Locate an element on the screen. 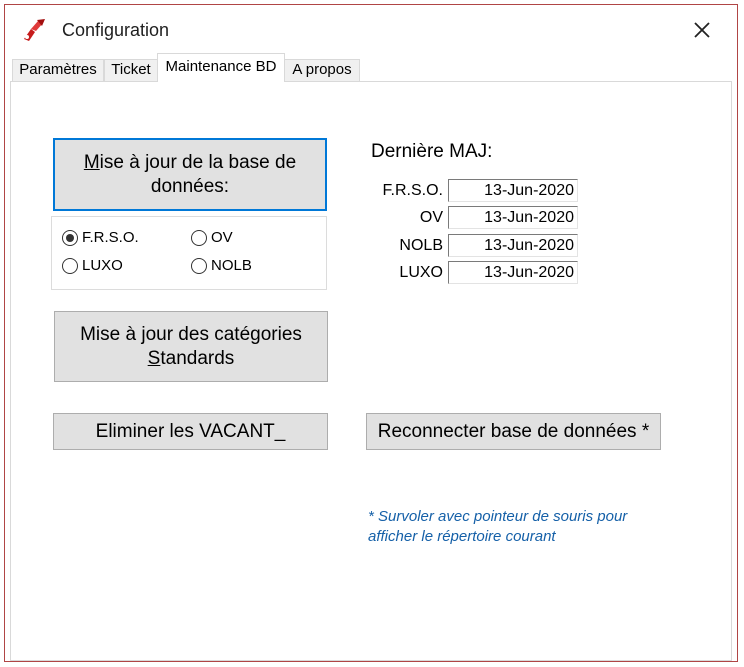 The height and width of the screenshot is (667, 744). tab-maintenance-bd: Maintenance BD is located at coordinates (221, 67).